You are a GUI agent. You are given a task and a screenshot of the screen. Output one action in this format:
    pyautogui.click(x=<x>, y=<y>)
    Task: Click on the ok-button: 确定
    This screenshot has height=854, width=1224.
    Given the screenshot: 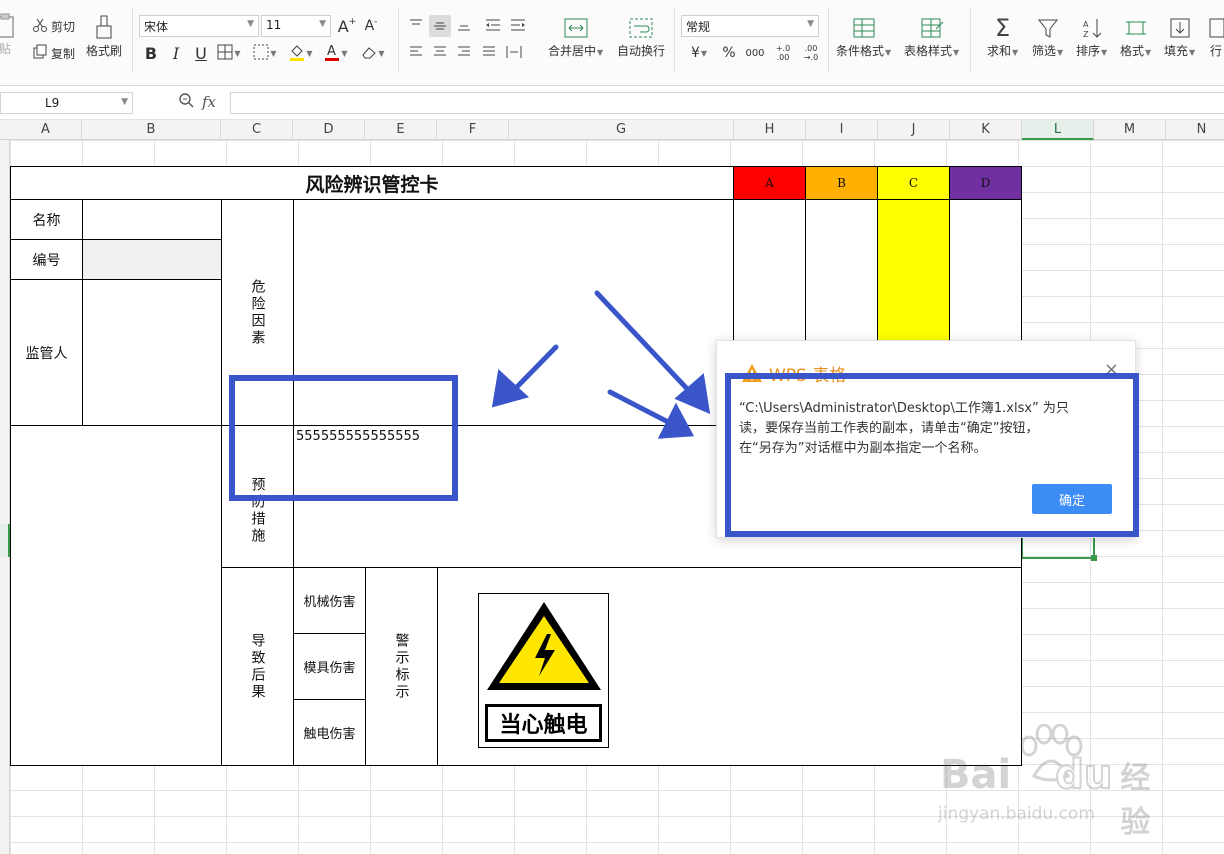 What is the action you would take?
    pyautogui.click(x=1072, y=499)
    